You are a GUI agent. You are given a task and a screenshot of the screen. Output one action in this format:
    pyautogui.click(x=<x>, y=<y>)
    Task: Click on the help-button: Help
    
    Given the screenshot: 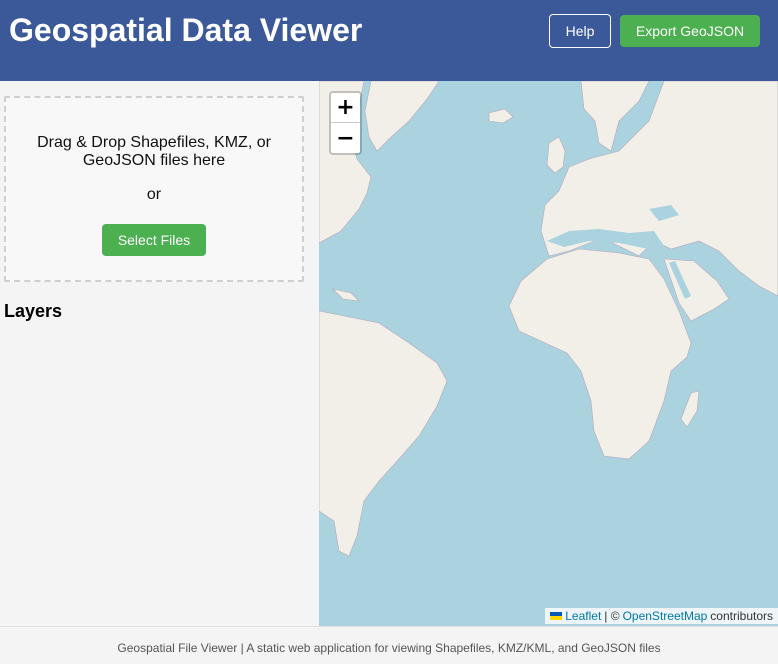 What is the action you would take?
    pyautogui.click(x=580, y=31)
    